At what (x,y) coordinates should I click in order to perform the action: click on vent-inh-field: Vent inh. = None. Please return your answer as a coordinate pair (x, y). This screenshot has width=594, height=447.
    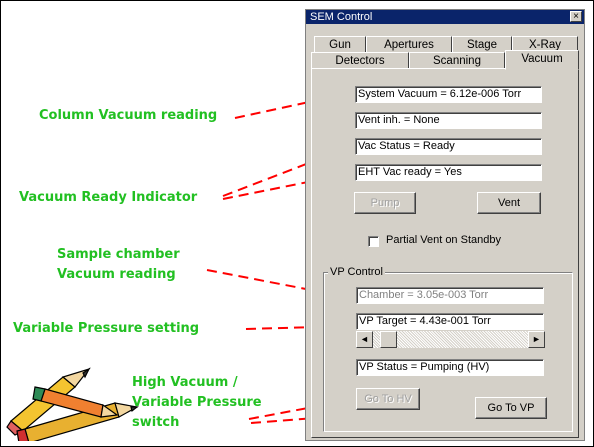
    Looking at the image, I should click on (448, 120).